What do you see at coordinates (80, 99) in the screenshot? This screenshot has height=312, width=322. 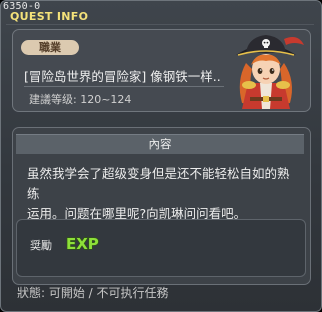 I see `recommended-level: 建議等级: 120~124` at bounding box center [80, 99].